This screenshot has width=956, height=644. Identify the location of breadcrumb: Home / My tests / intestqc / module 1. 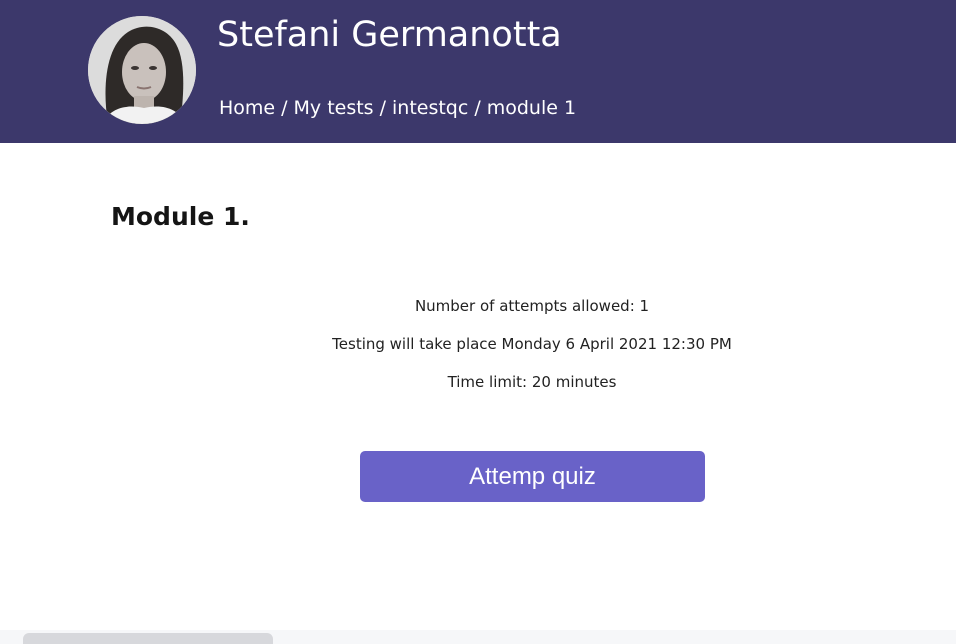
(397, 108).